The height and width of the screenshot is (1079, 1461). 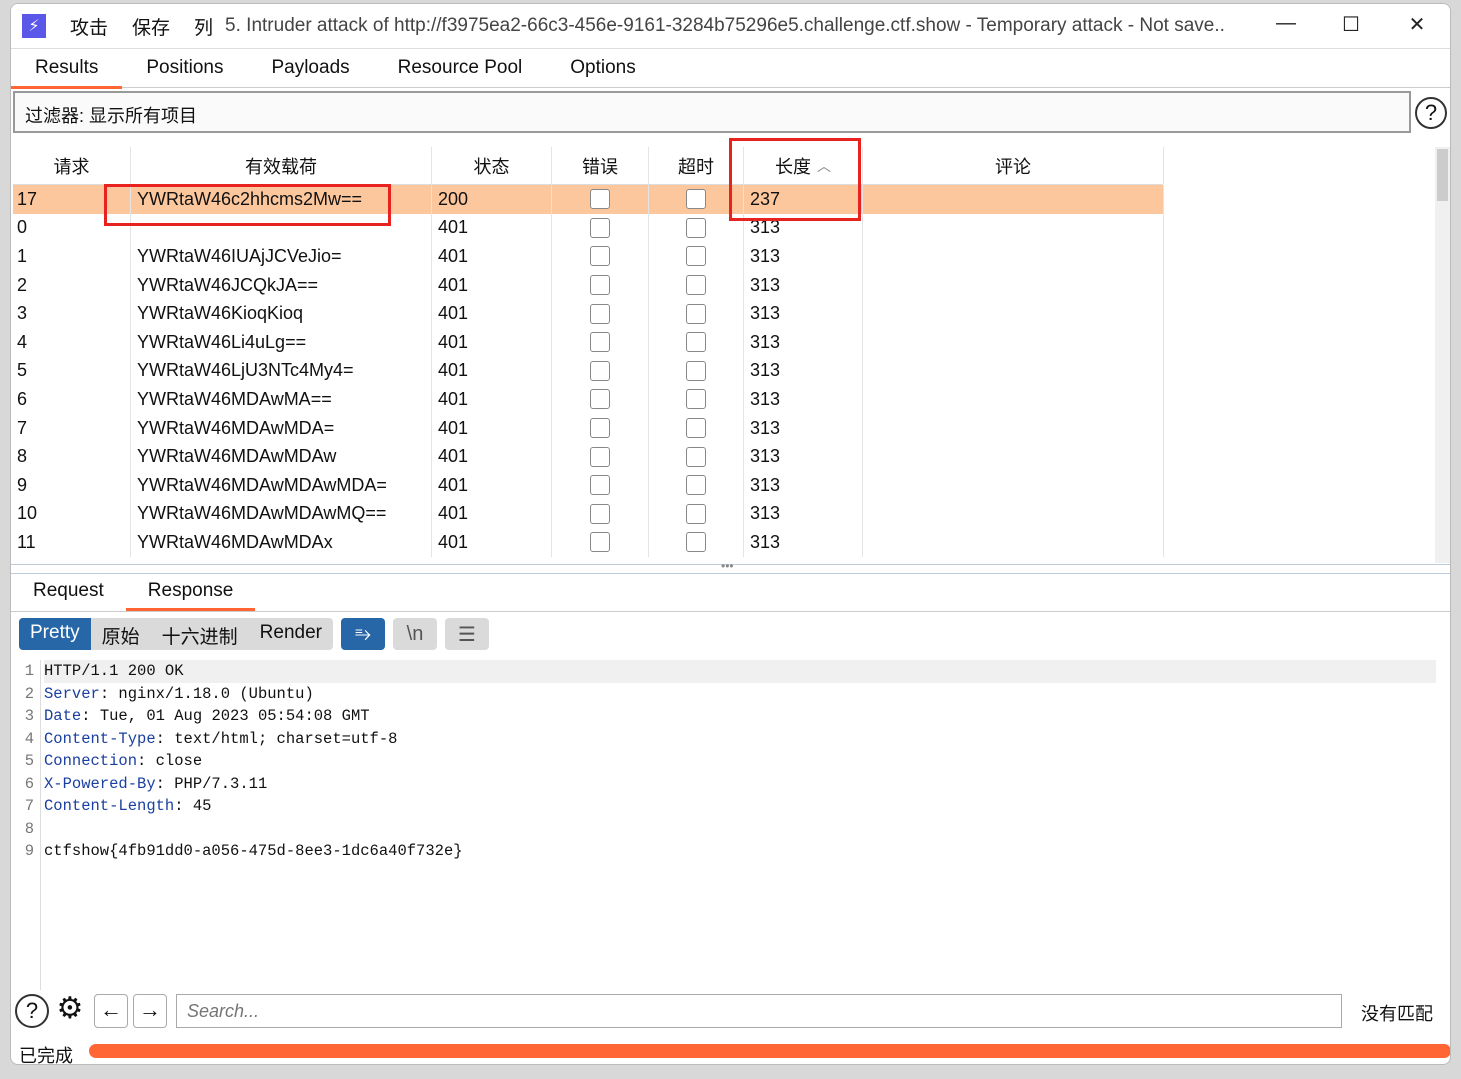 I want to click on table-row: 3 YWRtaW46KioqKioq 401 313, so click(x=588, y=313).